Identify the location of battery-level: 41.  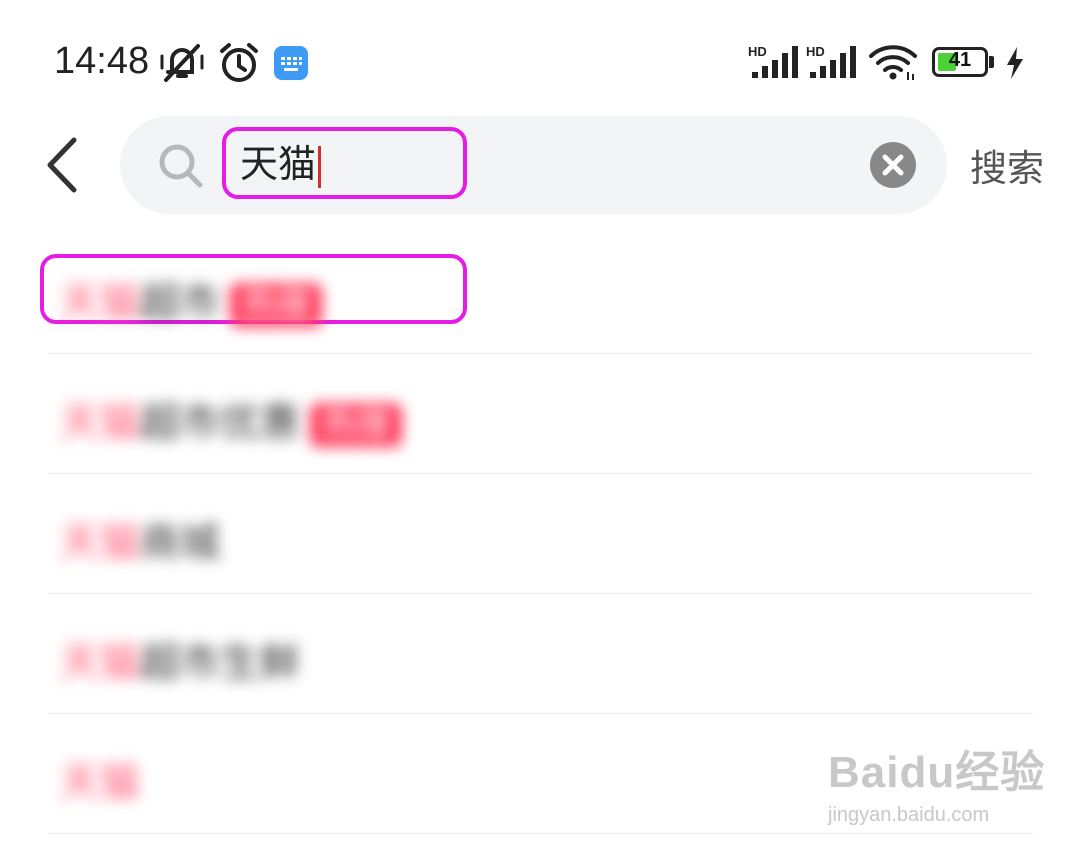
(960, 60).